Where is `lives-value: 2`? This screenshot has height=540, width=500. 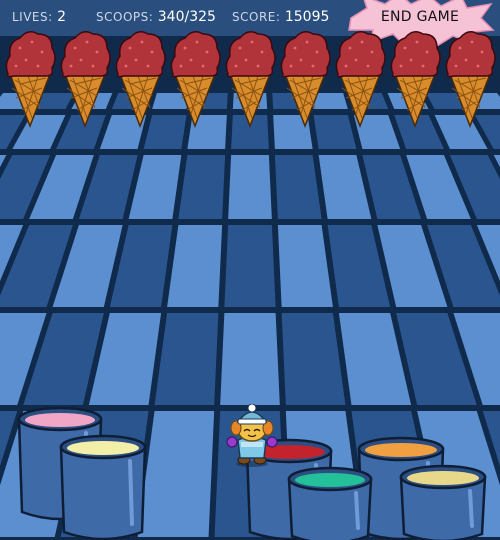 lives-value: 2 is located at coordinates (62, 17).